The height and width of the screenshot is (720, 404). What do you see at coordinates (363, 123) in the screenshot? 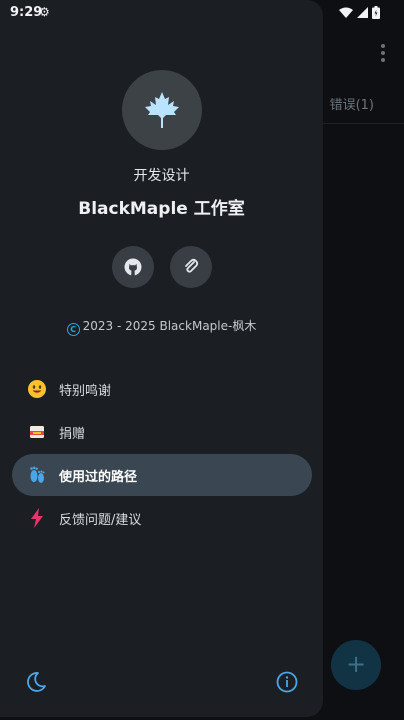
I see `tab-divider` at bounding box center [363, 123].